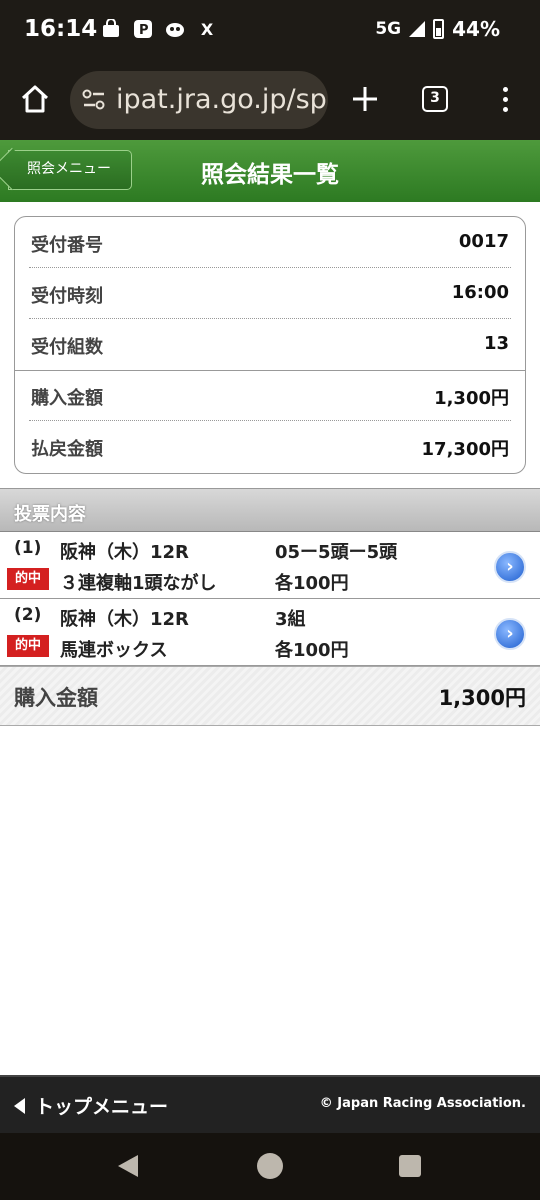 This screenshot has height=1200, width=540. I want to click on summary-value: 1,300円, so click(471, 398).